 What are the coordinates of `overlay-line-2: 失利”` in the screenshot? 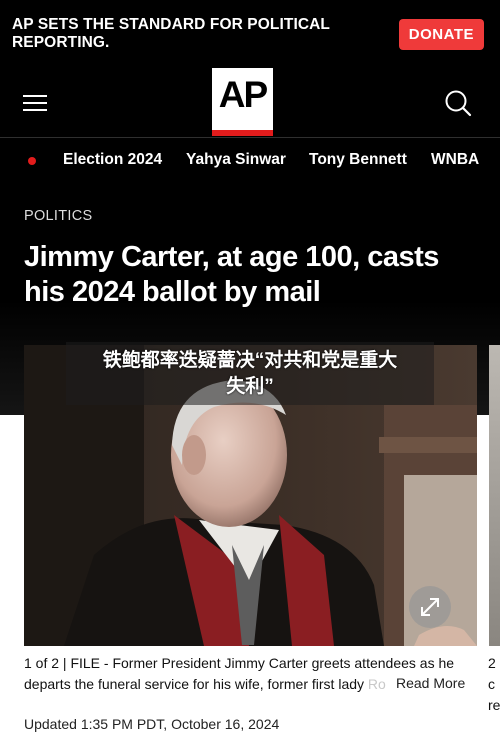 It's located at (250, 386).